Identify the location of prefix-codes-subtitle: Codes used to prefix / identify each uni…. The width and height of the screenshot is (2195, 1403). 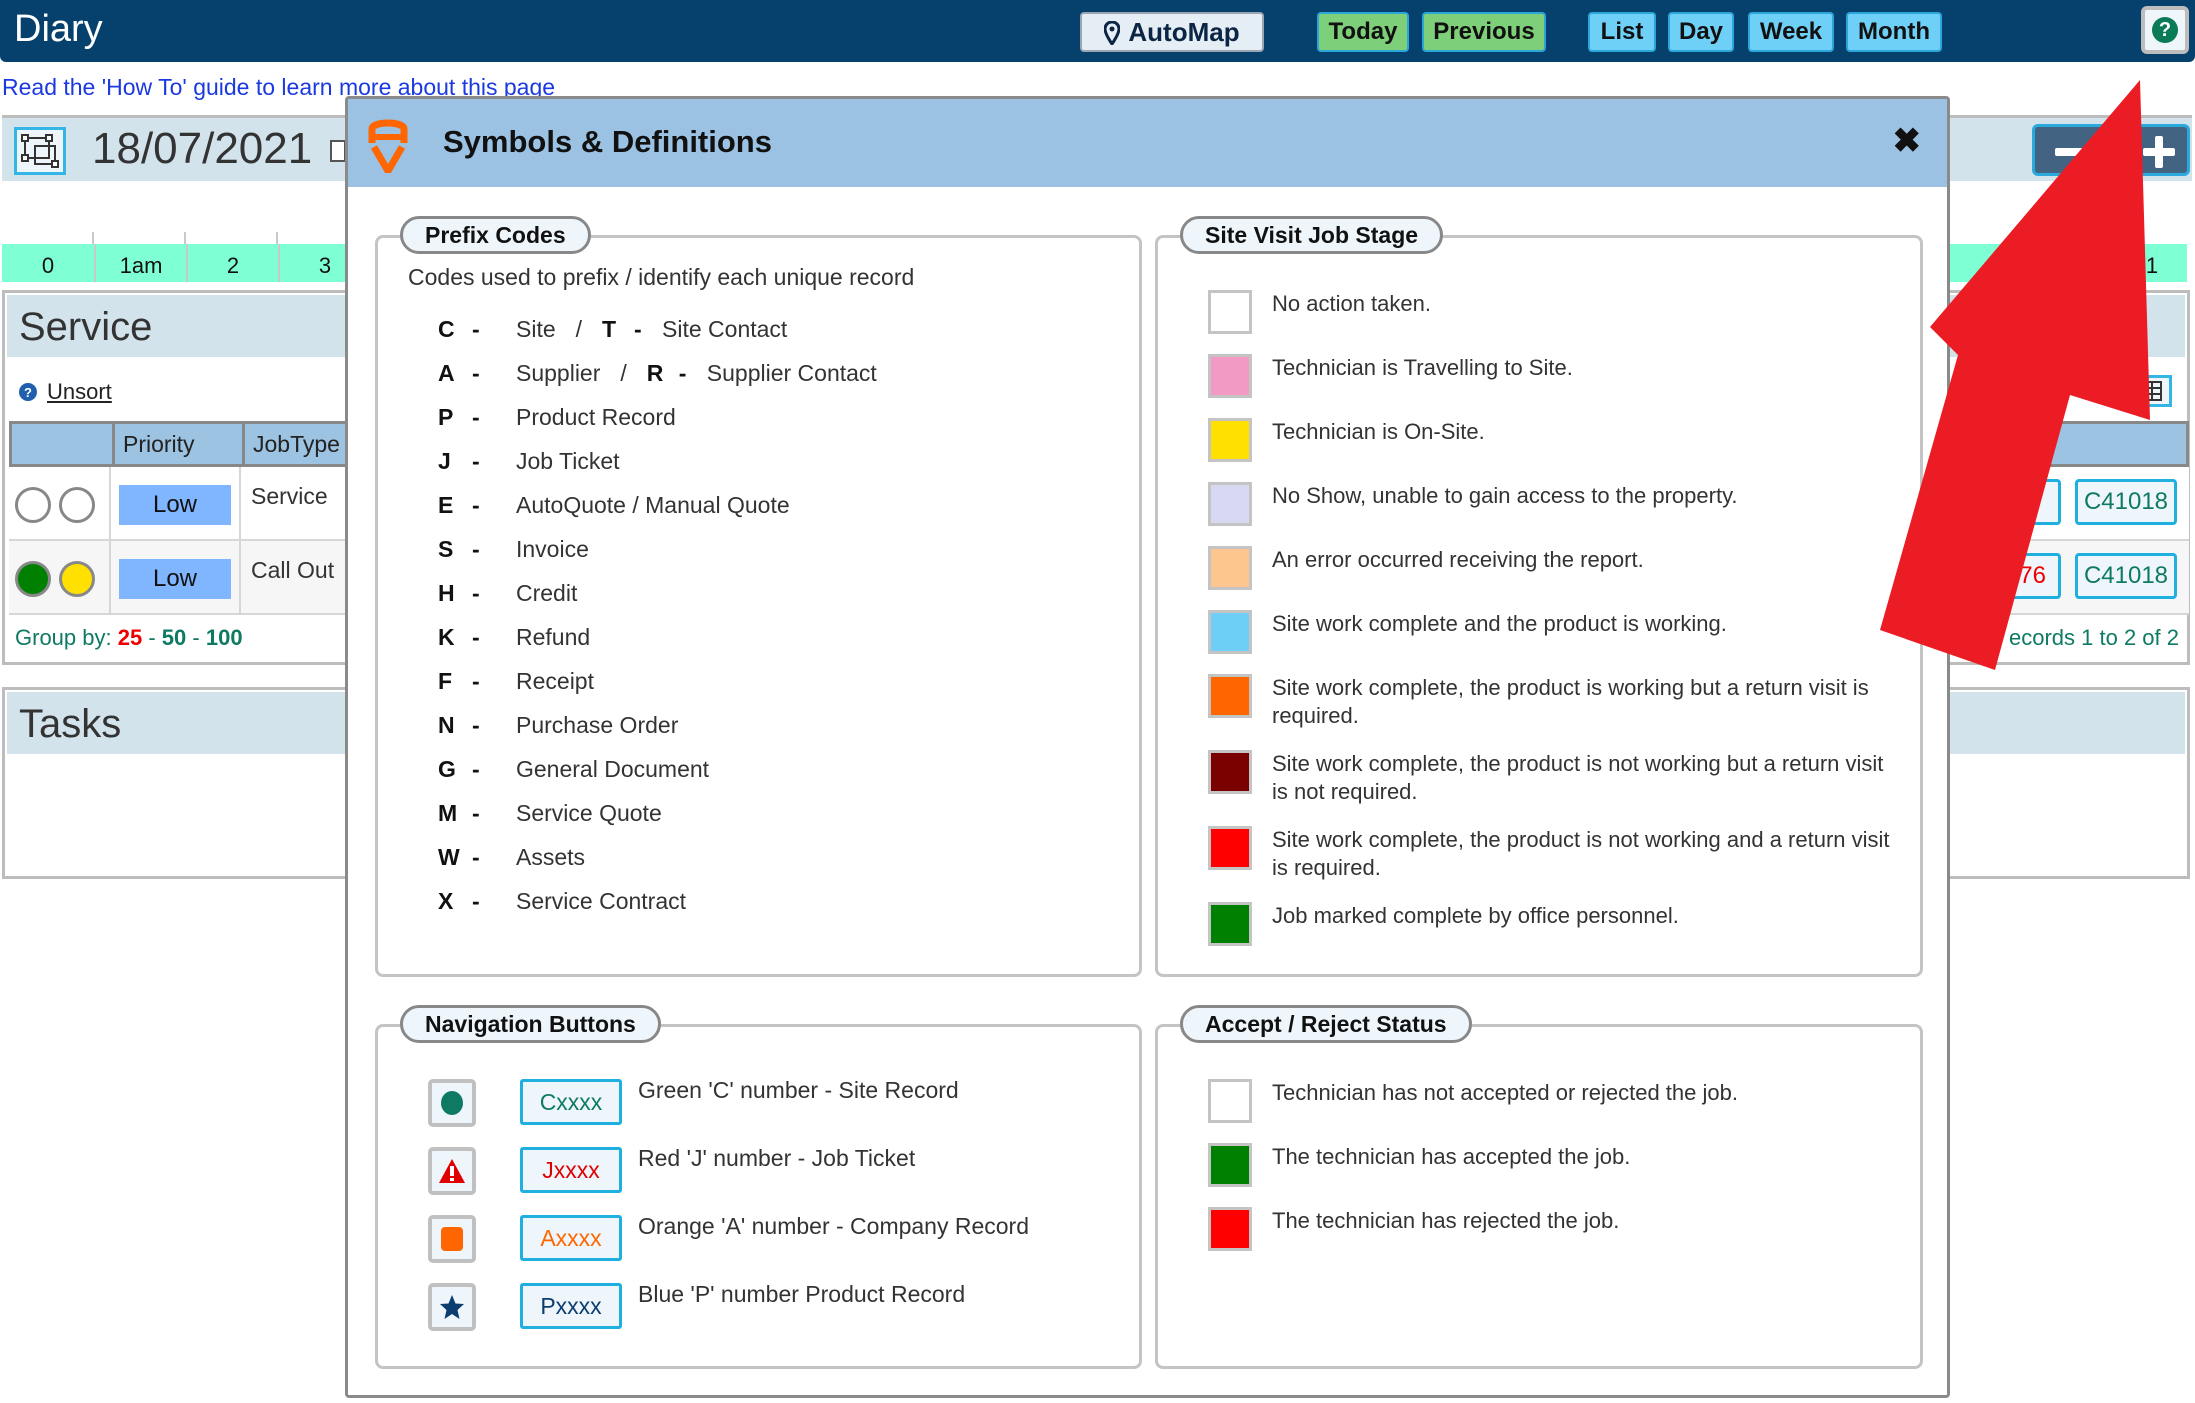
(661, 277).